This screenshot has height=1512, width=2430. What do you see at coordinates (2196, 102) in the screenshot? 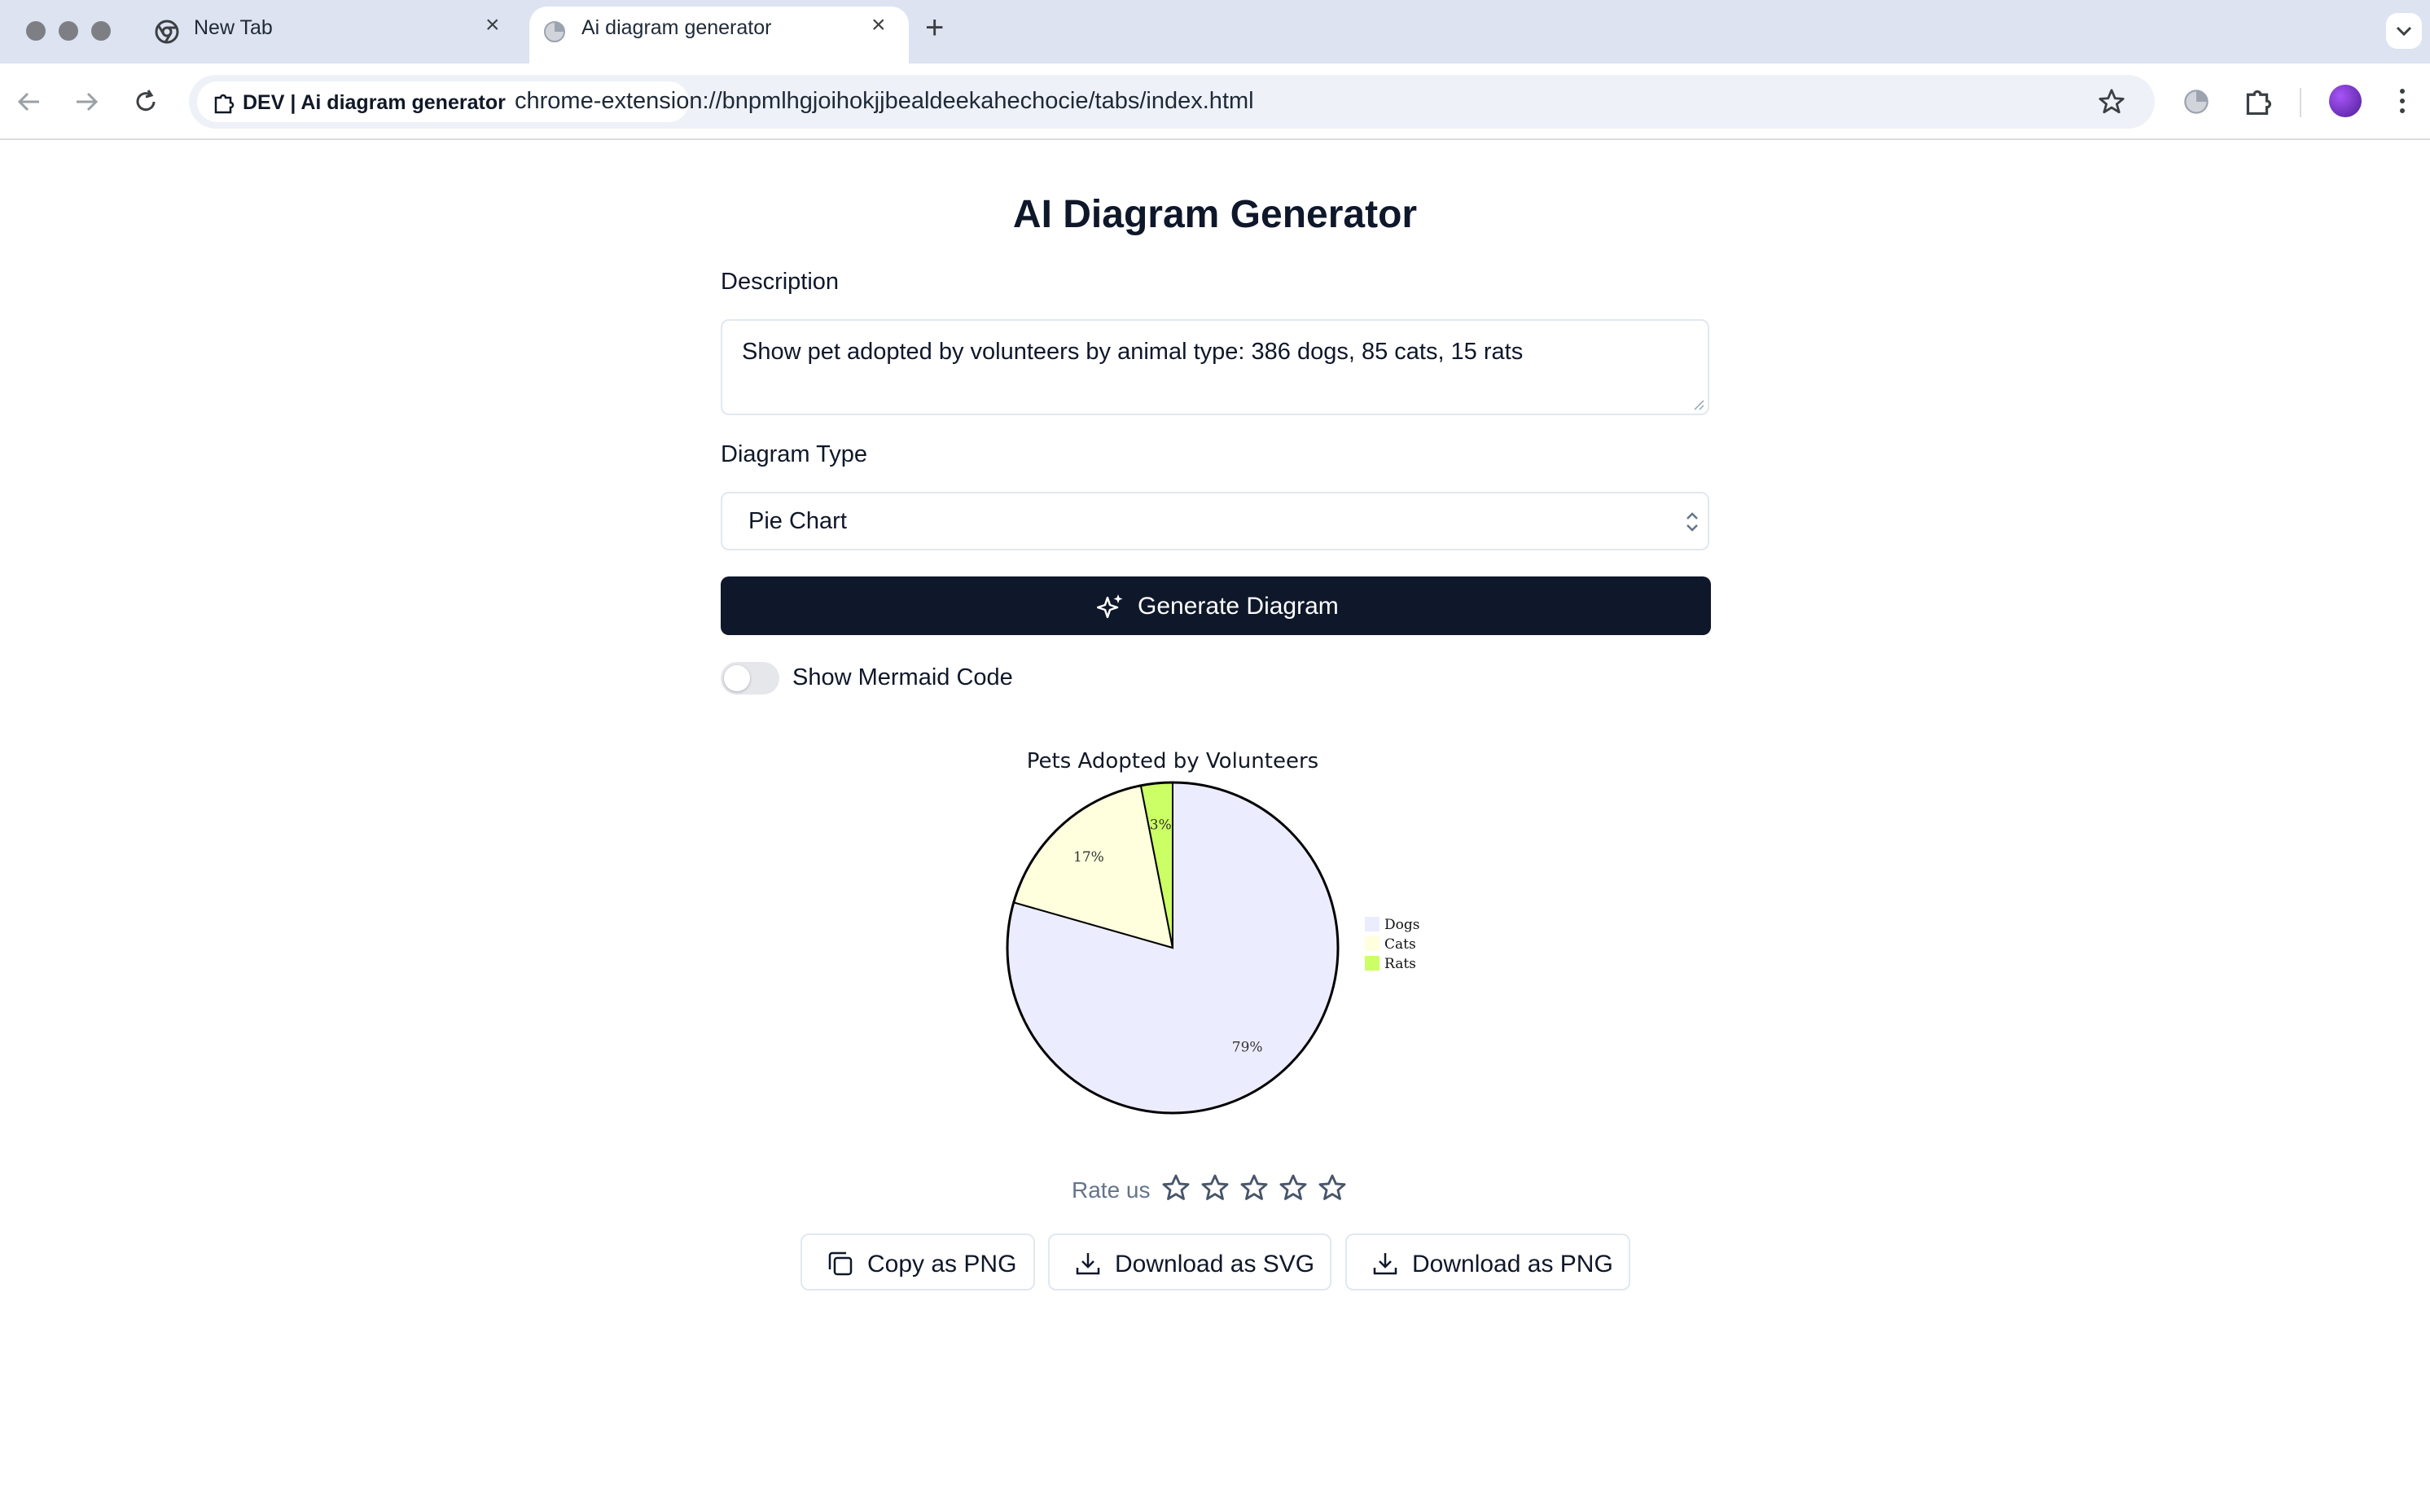
I see `extension-pie-icon` at bounding box center [2196, 102].